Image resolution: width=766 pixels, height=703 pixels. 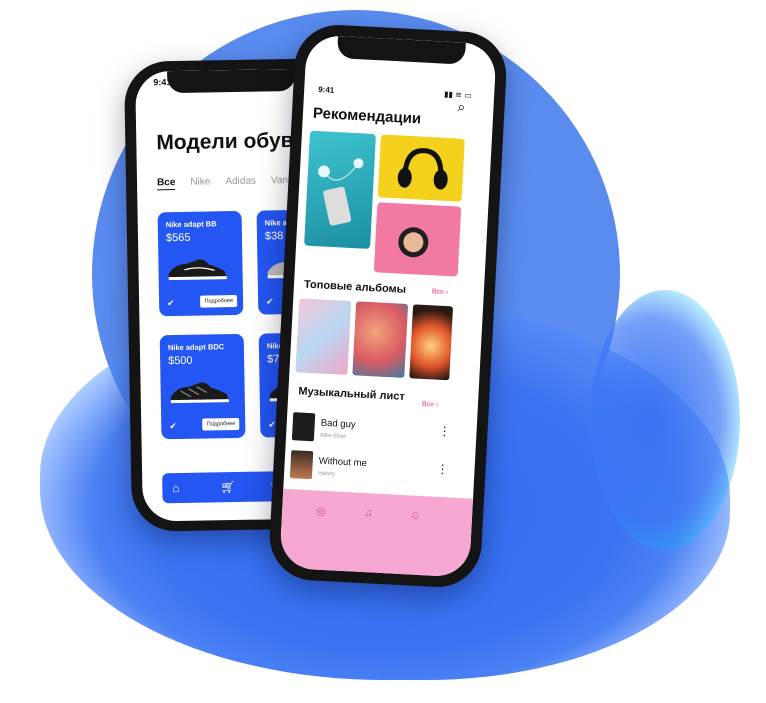 I want to click on product-name: Nike adapt BB, so click(x=191, y=224).